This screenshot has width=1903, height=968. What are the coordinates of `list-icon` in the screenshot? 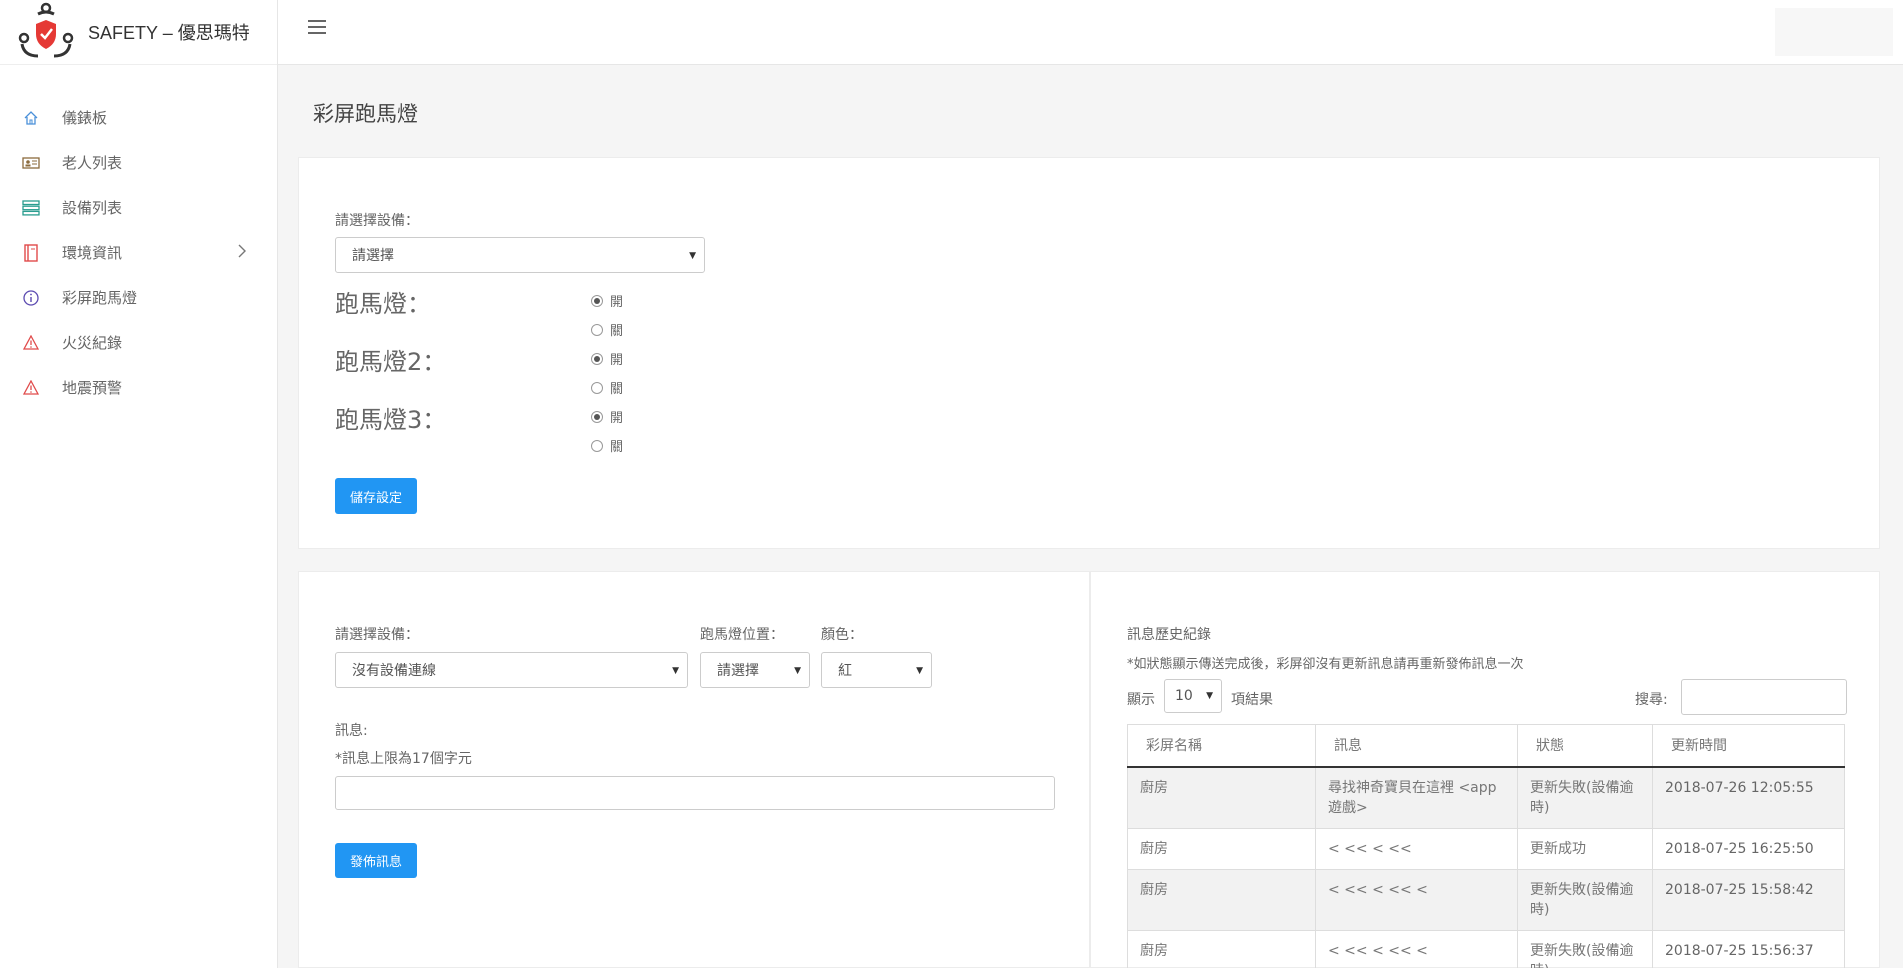 It's located at (31, 208).